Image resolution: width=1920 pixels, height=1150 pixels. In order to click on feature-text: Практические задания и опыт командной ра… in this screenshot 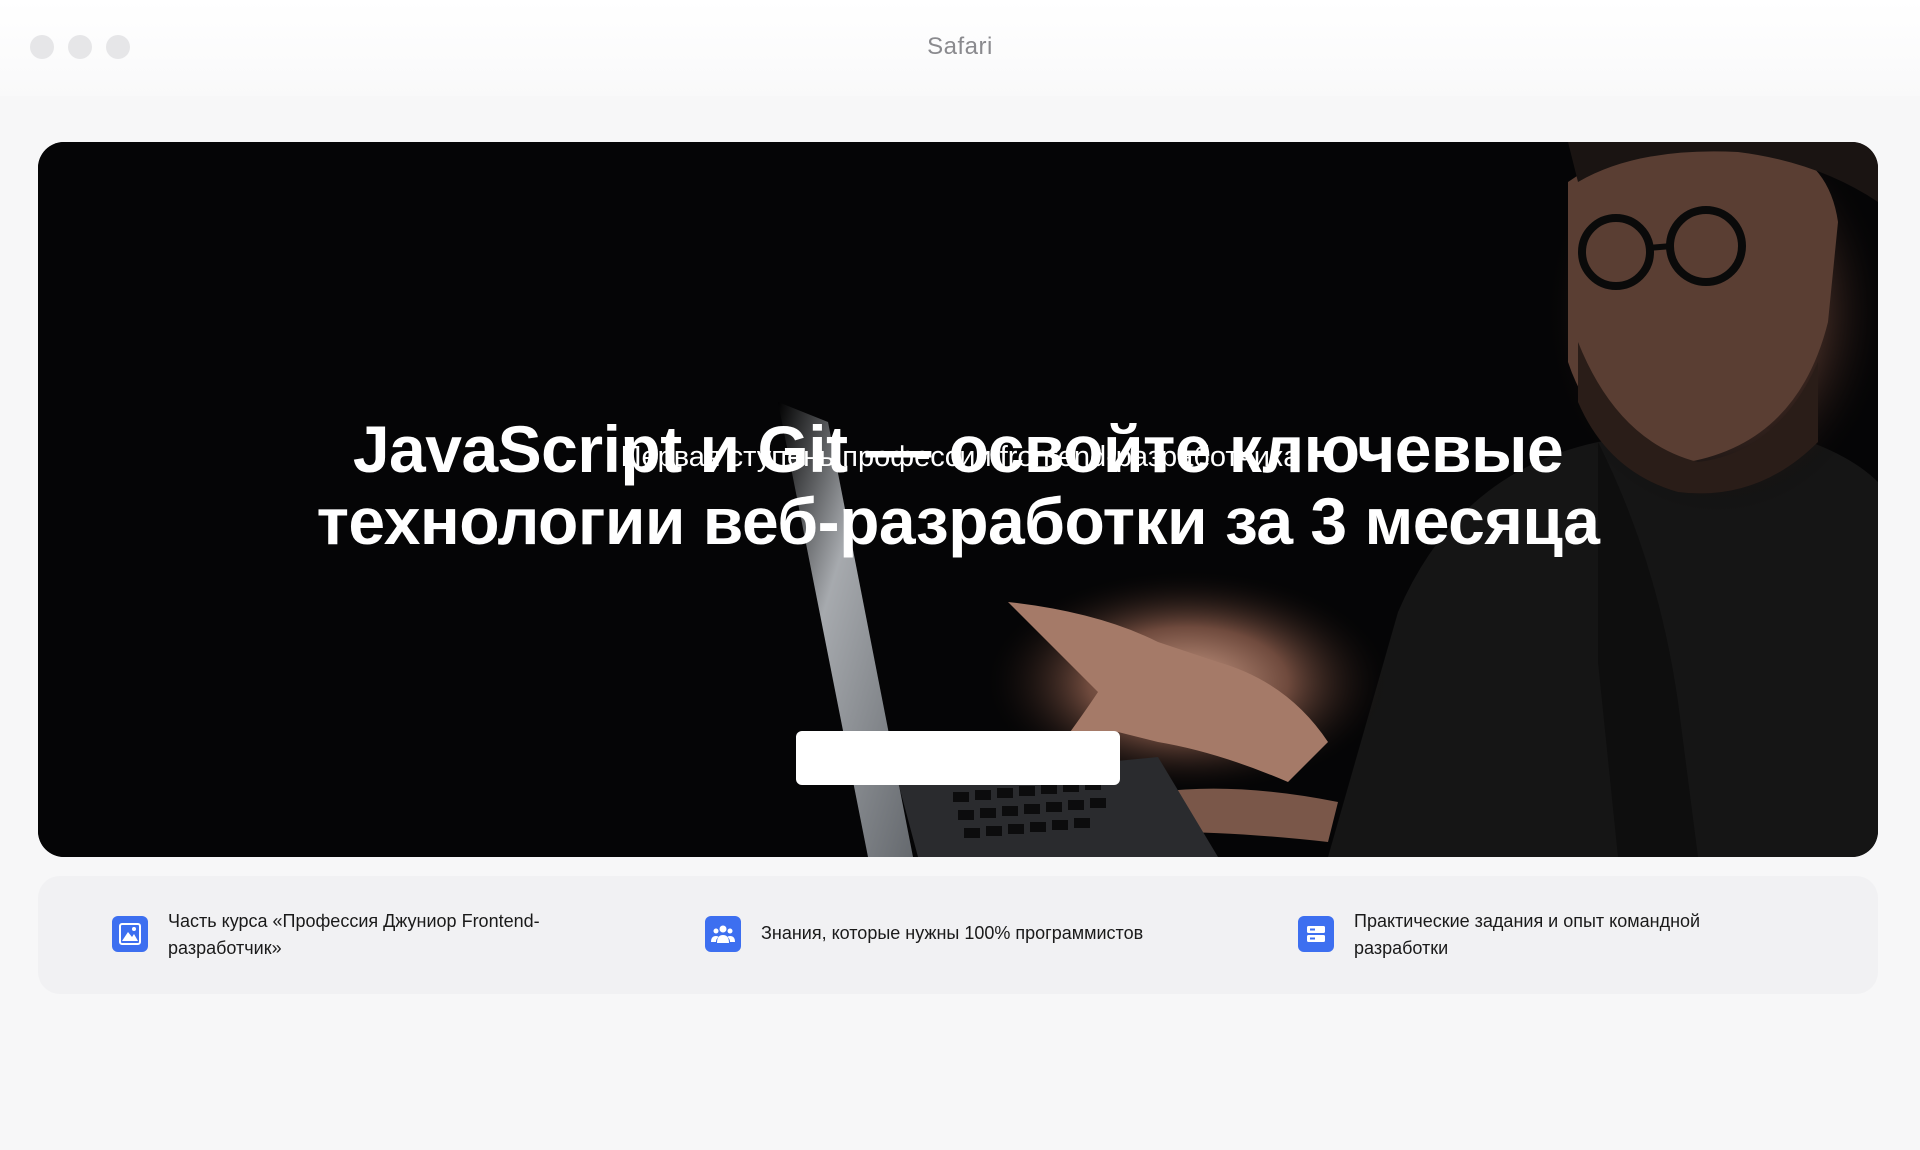, I will do `click(1527, 934)`.